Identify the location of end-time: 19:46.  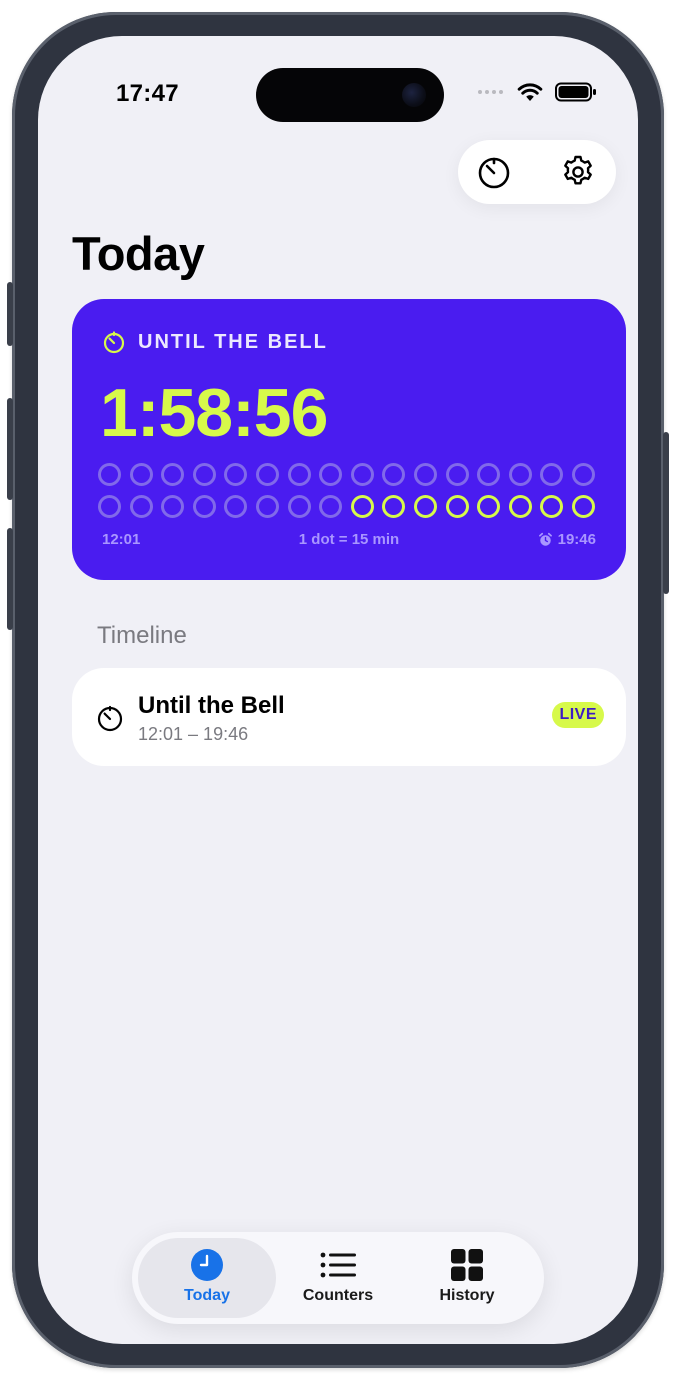
(576, 539).